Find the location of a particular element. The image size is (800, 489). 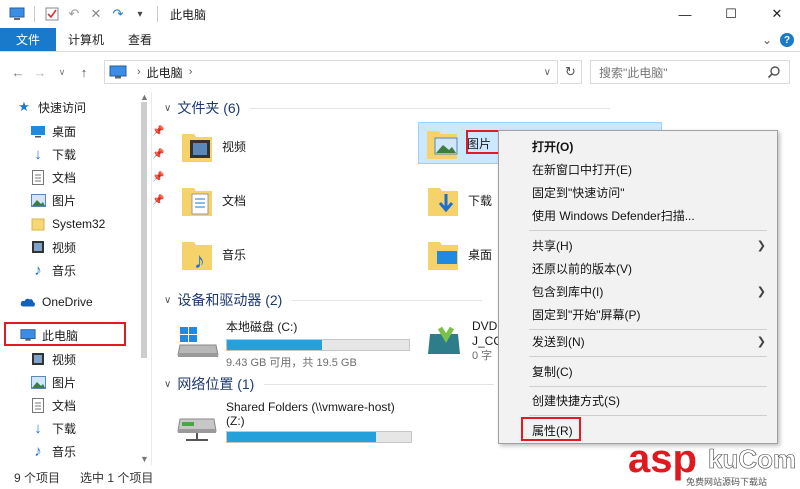

tab-file: 文件 is located at coordinates (28, 39).